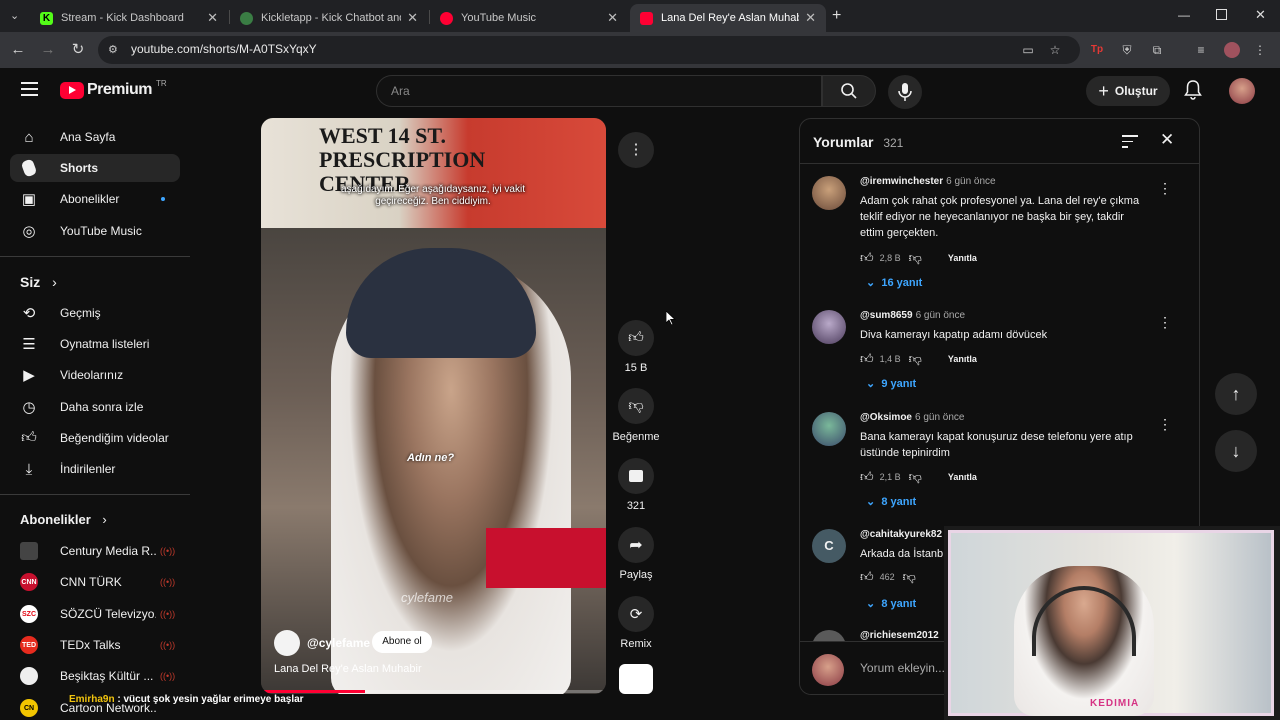  Describe the element at coordinates (1127, 50) in the screenshot. I see `shield-extension-icon: ⛨` at that location.